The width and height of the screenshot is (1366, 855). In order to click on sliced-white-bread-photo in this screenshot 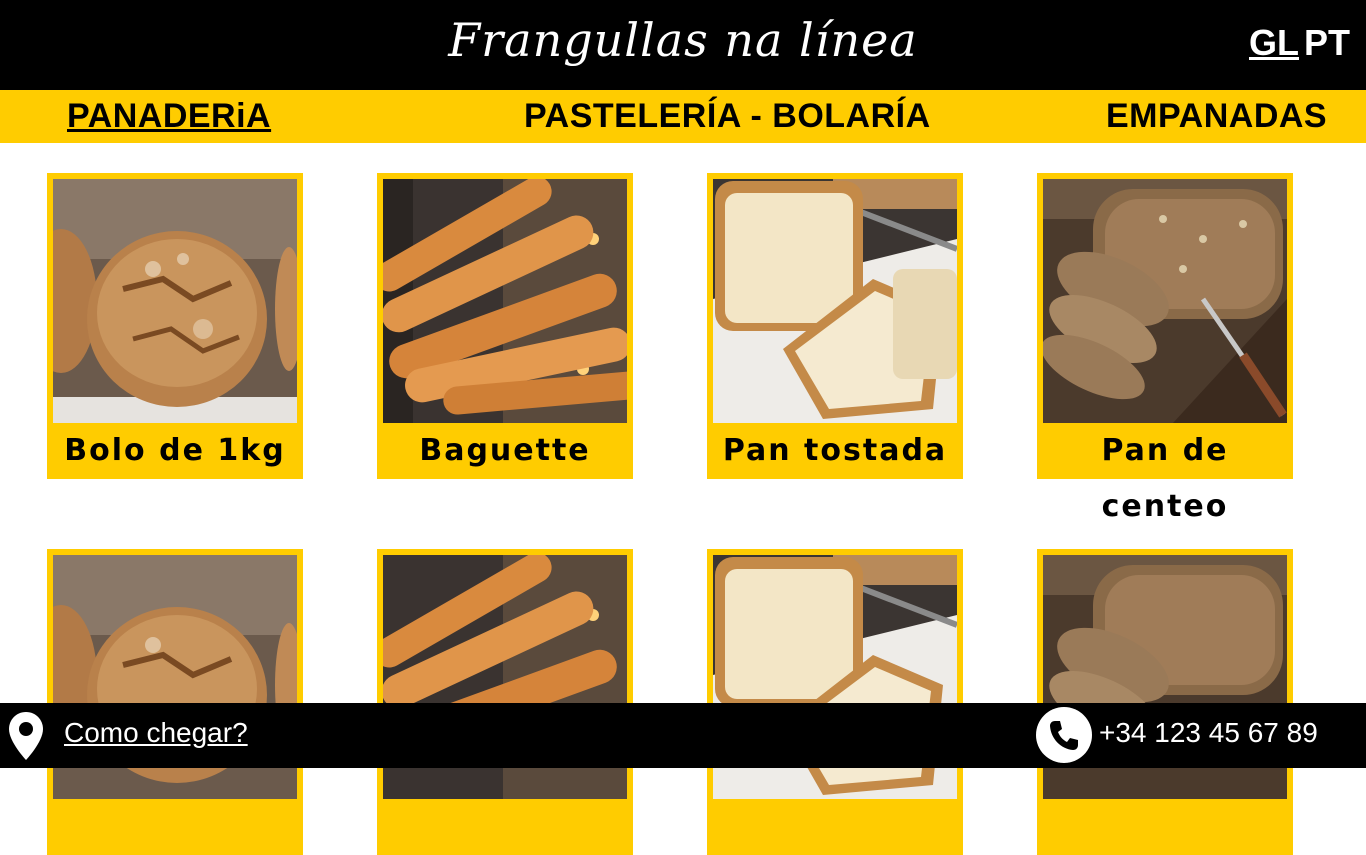, I will do `click(835, 301)`.